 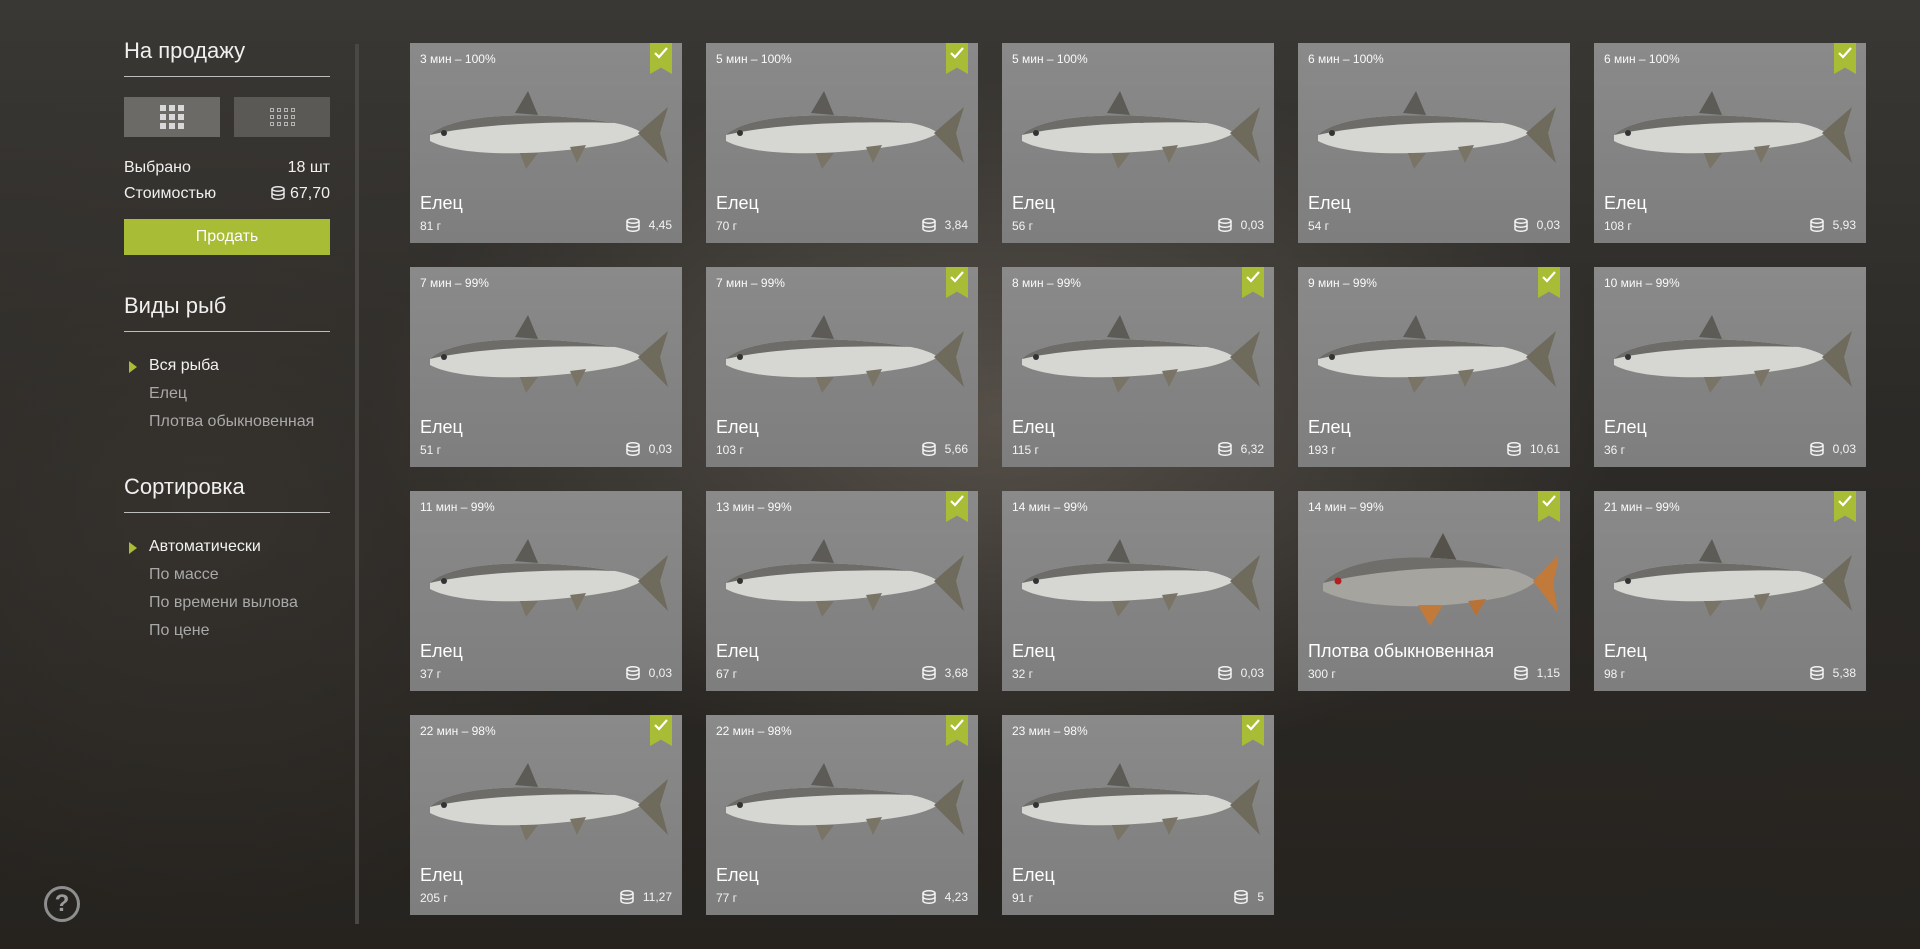 I want to click on fish-card: 5 мин – 100% Елец 70 г 3,84, so click(x=842, y=143).